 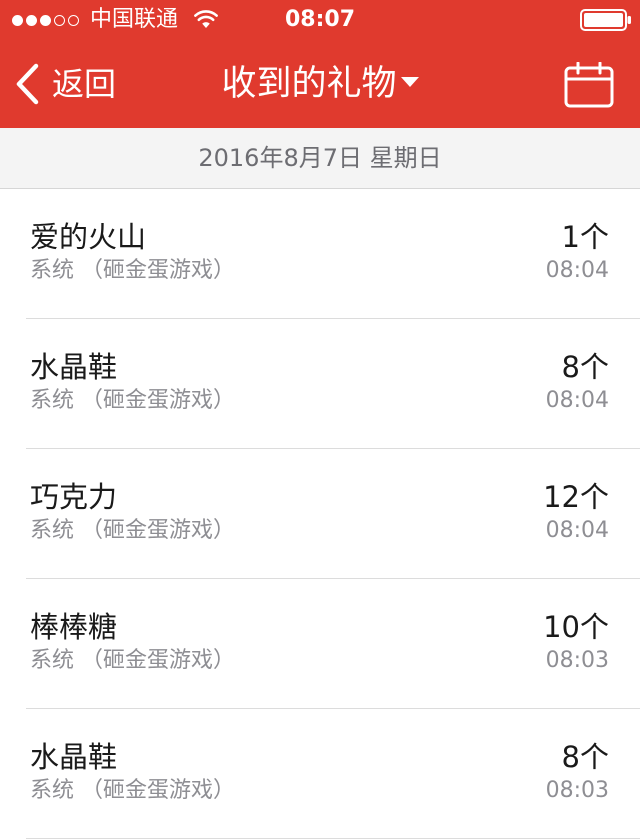 I want to click on gift-count: 1个, so click(x=585, y=237).